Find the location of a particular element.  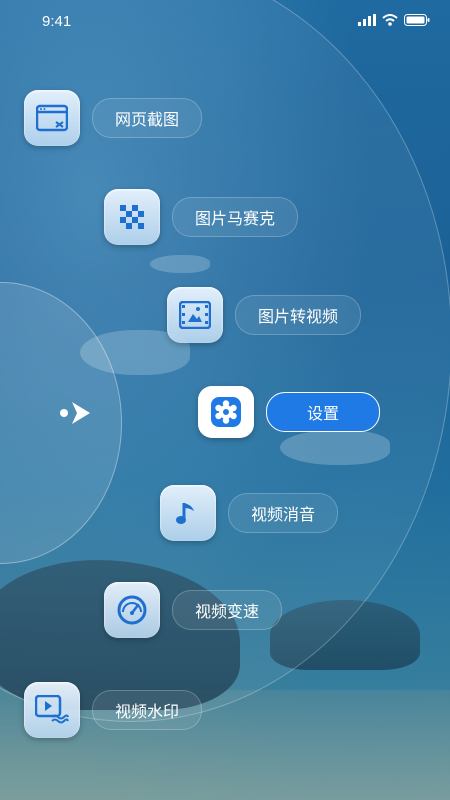

menu-item-image-to-video: 图片转视频 is located at coordinates (264, 315).